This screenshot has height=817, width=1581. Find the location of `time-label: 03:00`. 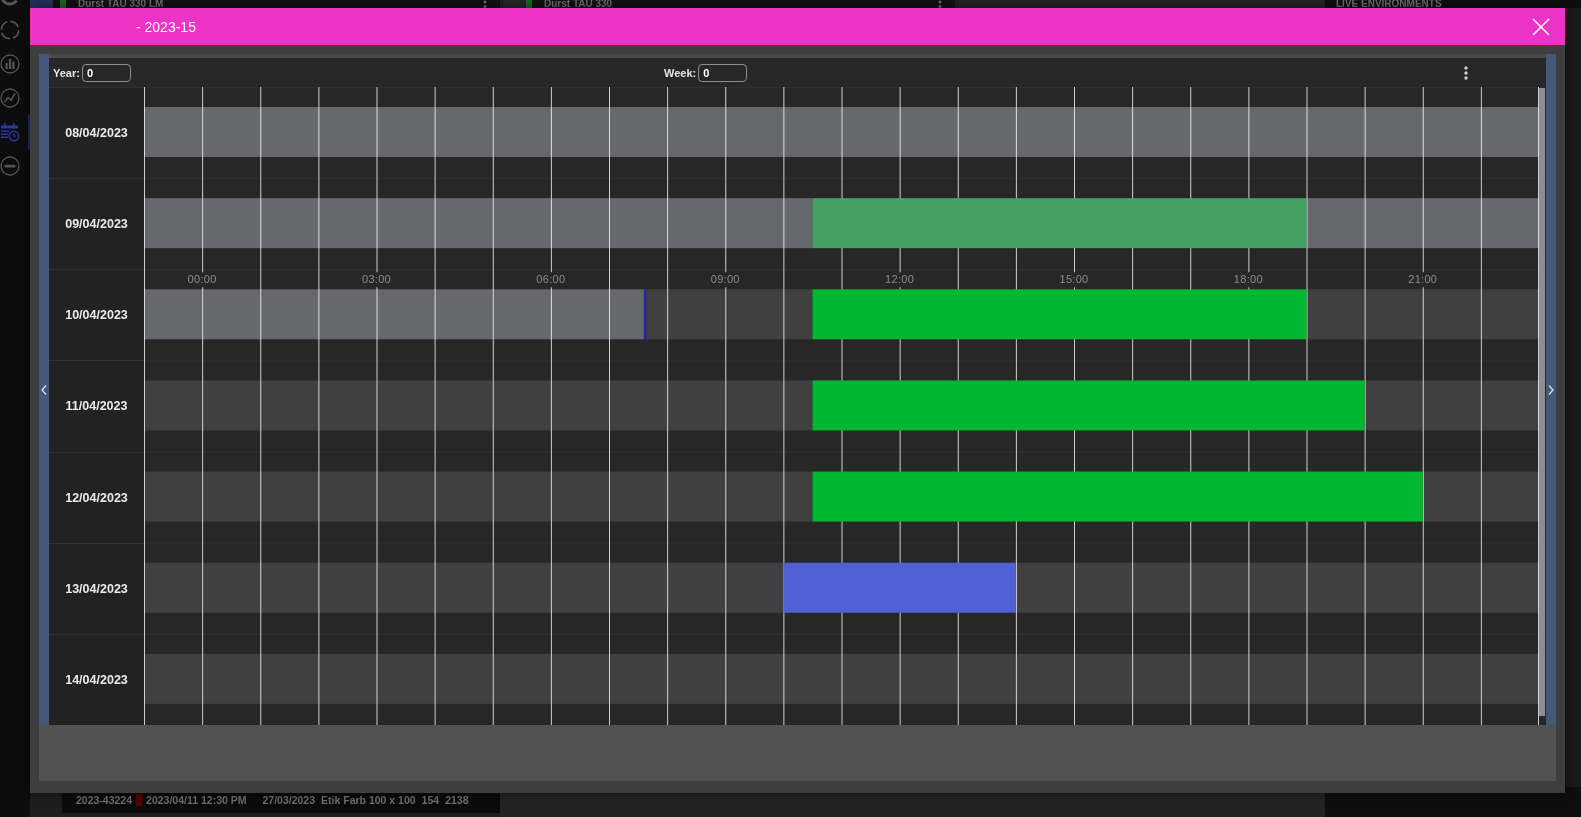

time-label: 03:00 is located at coordinates (376, 279).